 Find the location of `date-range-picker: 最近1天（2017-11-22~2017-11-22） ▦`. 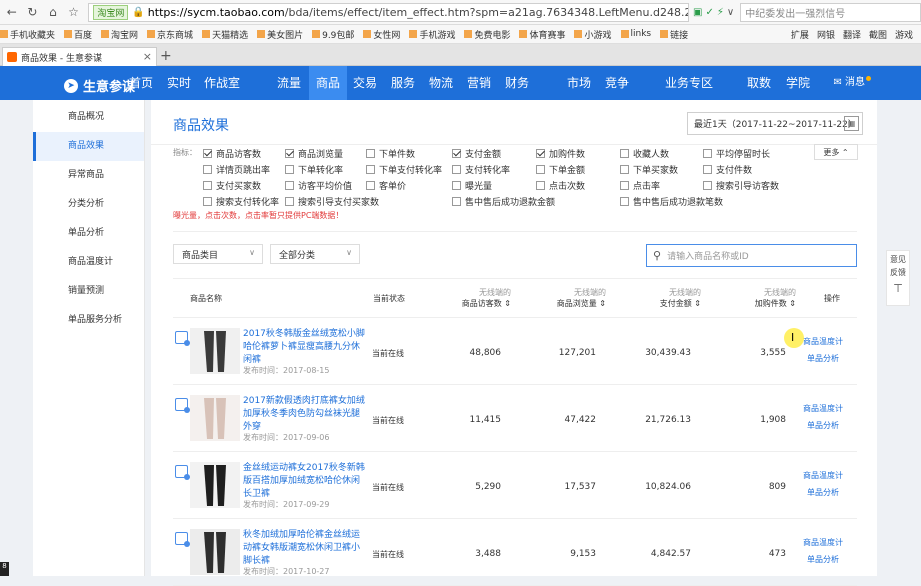

date-range-picker: 最近1天（2017-11-22~2017-11-22） ▦ is located at coordinates (775, 123).